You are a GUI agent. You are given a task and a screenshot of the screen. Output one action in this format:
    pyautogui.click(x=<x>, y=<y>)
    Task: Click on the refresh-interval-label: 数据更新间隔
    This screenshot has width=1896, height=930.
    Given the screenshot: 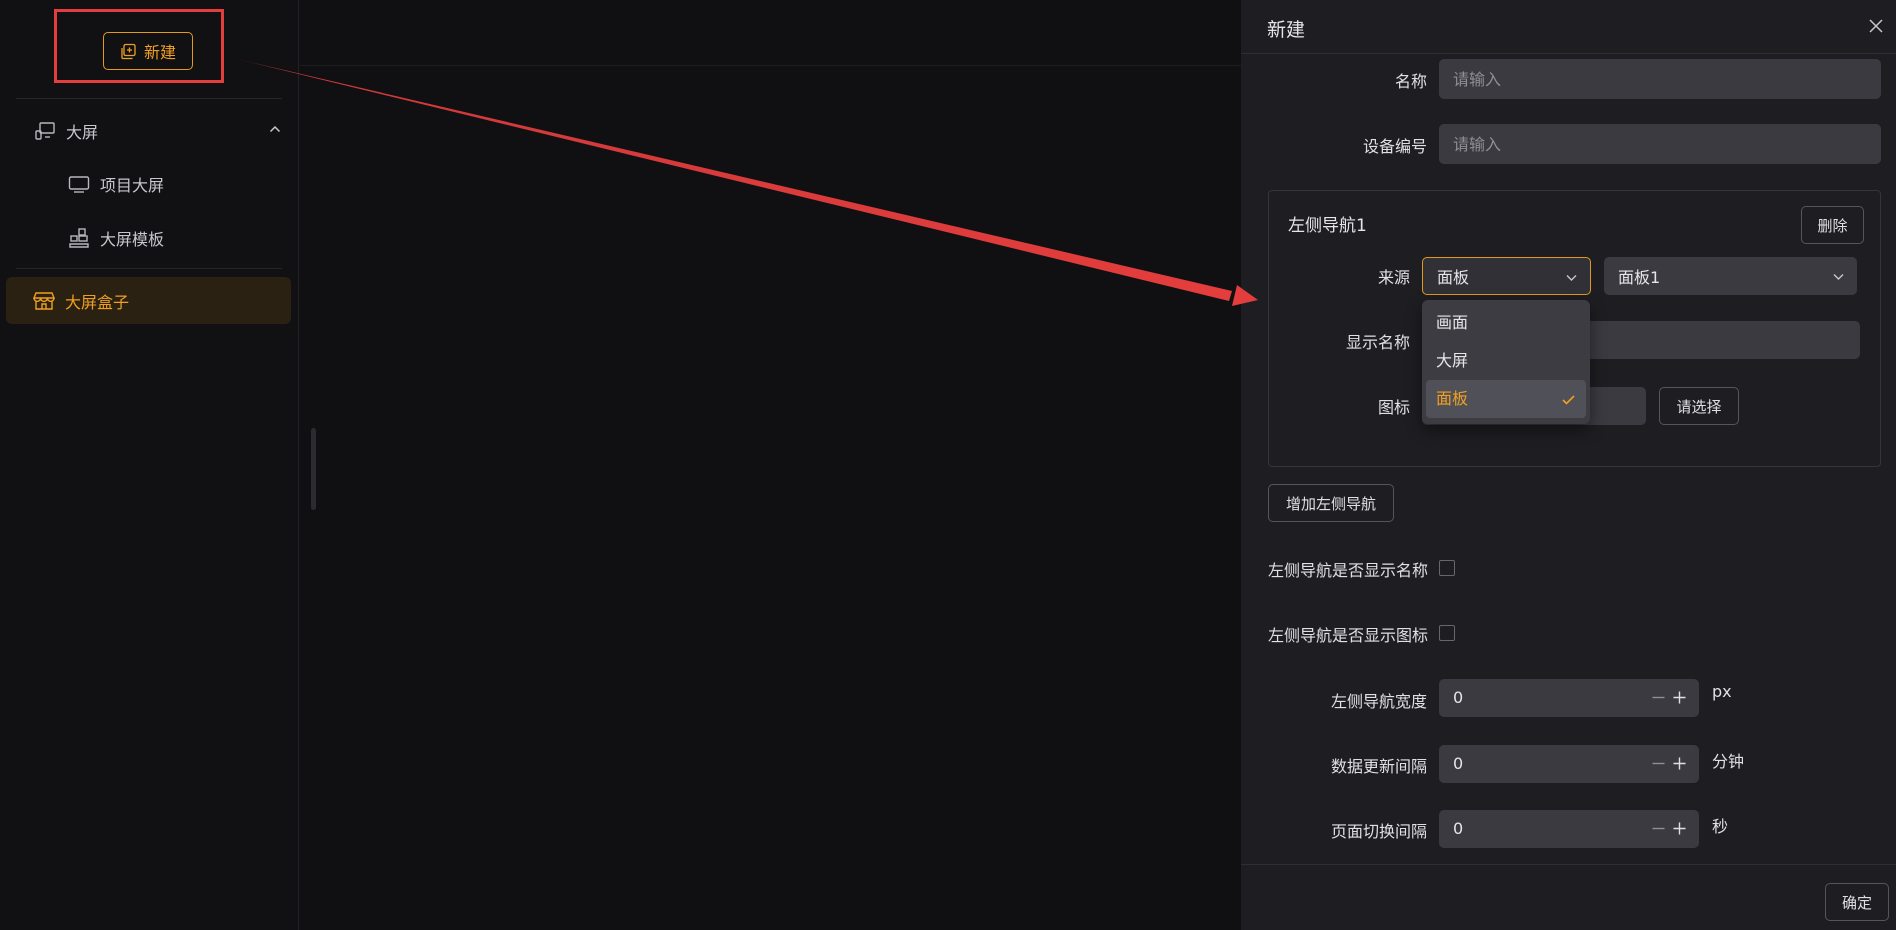 What is the action you would take?
    pyautogui.click(x=1378, y=766)
    